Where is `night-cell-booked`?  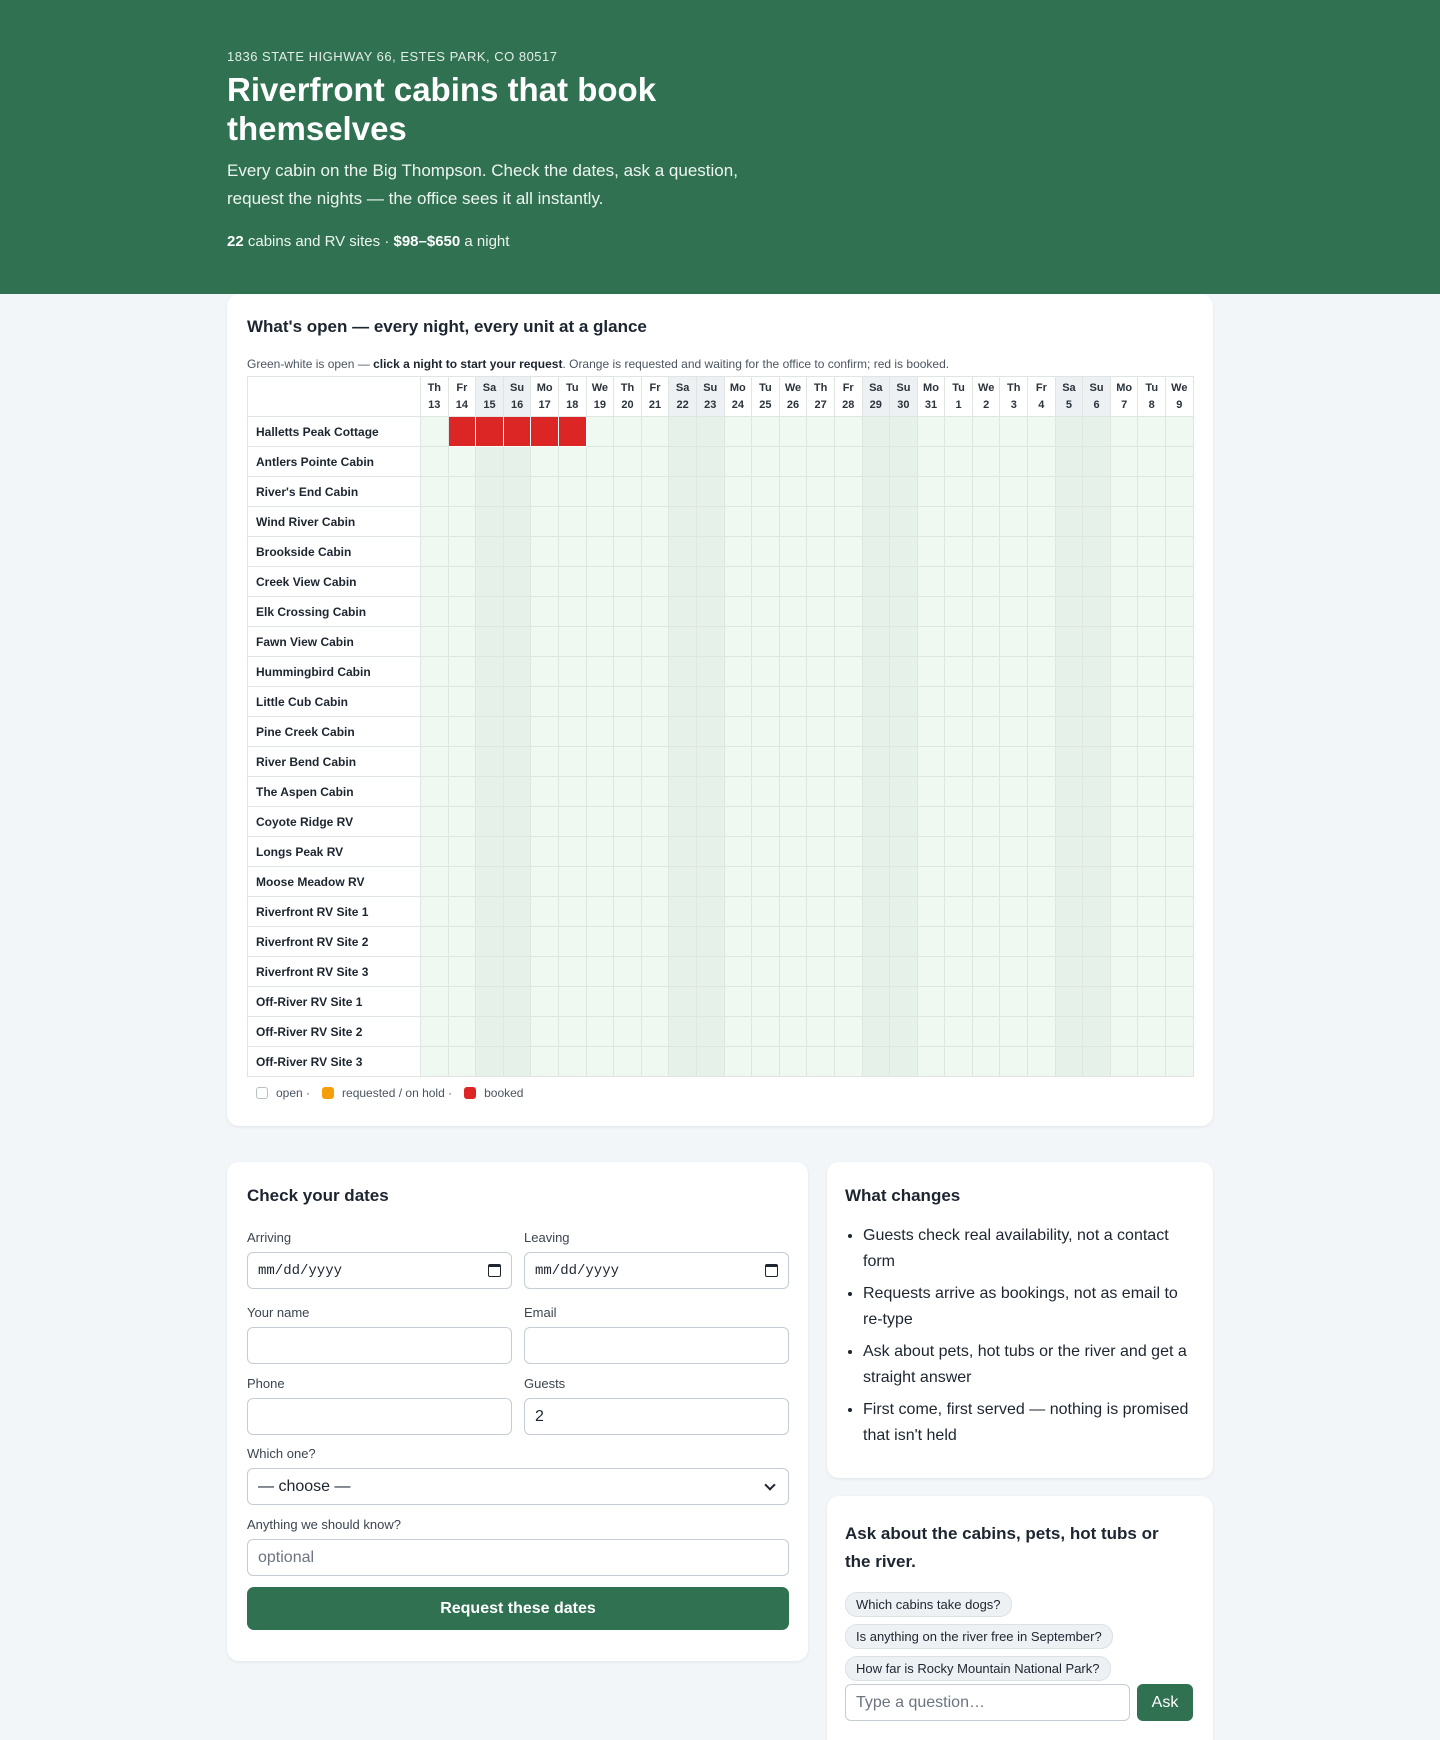
night-cell-booked is located at coordinates (489, 431).